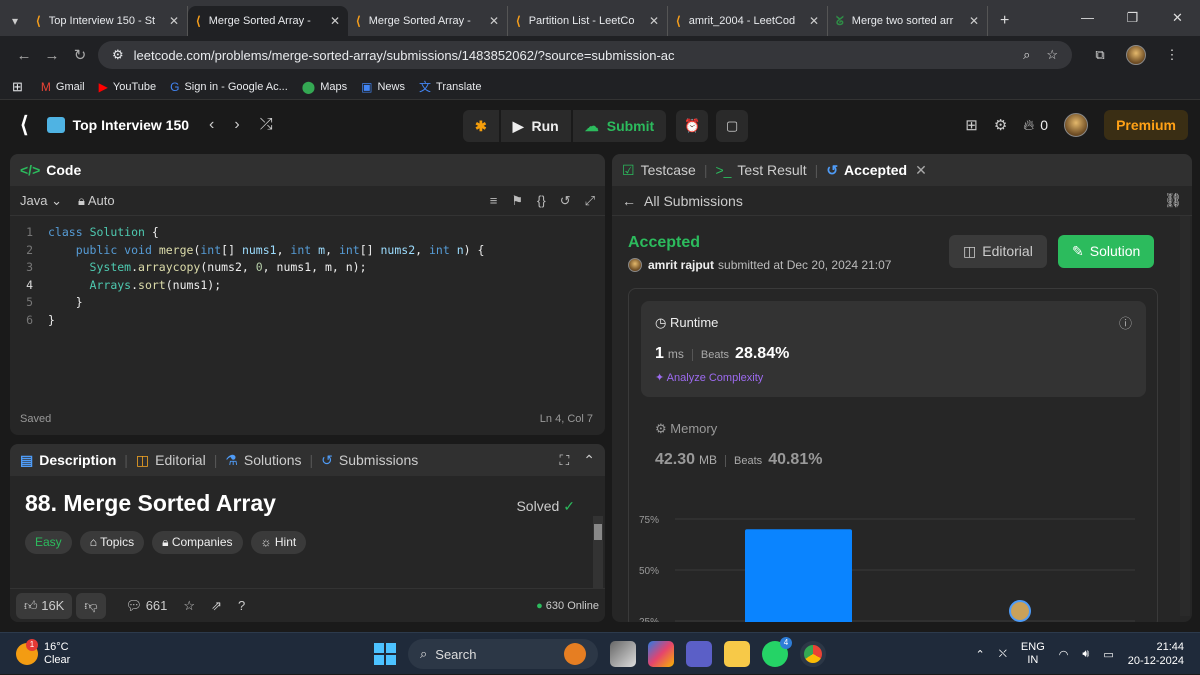 This screenshot has width=1200, height=675. What do you see at coordinates (24, 55) in the screenshot?
I see `back-icon: ←` at bounding box center [24, 55].